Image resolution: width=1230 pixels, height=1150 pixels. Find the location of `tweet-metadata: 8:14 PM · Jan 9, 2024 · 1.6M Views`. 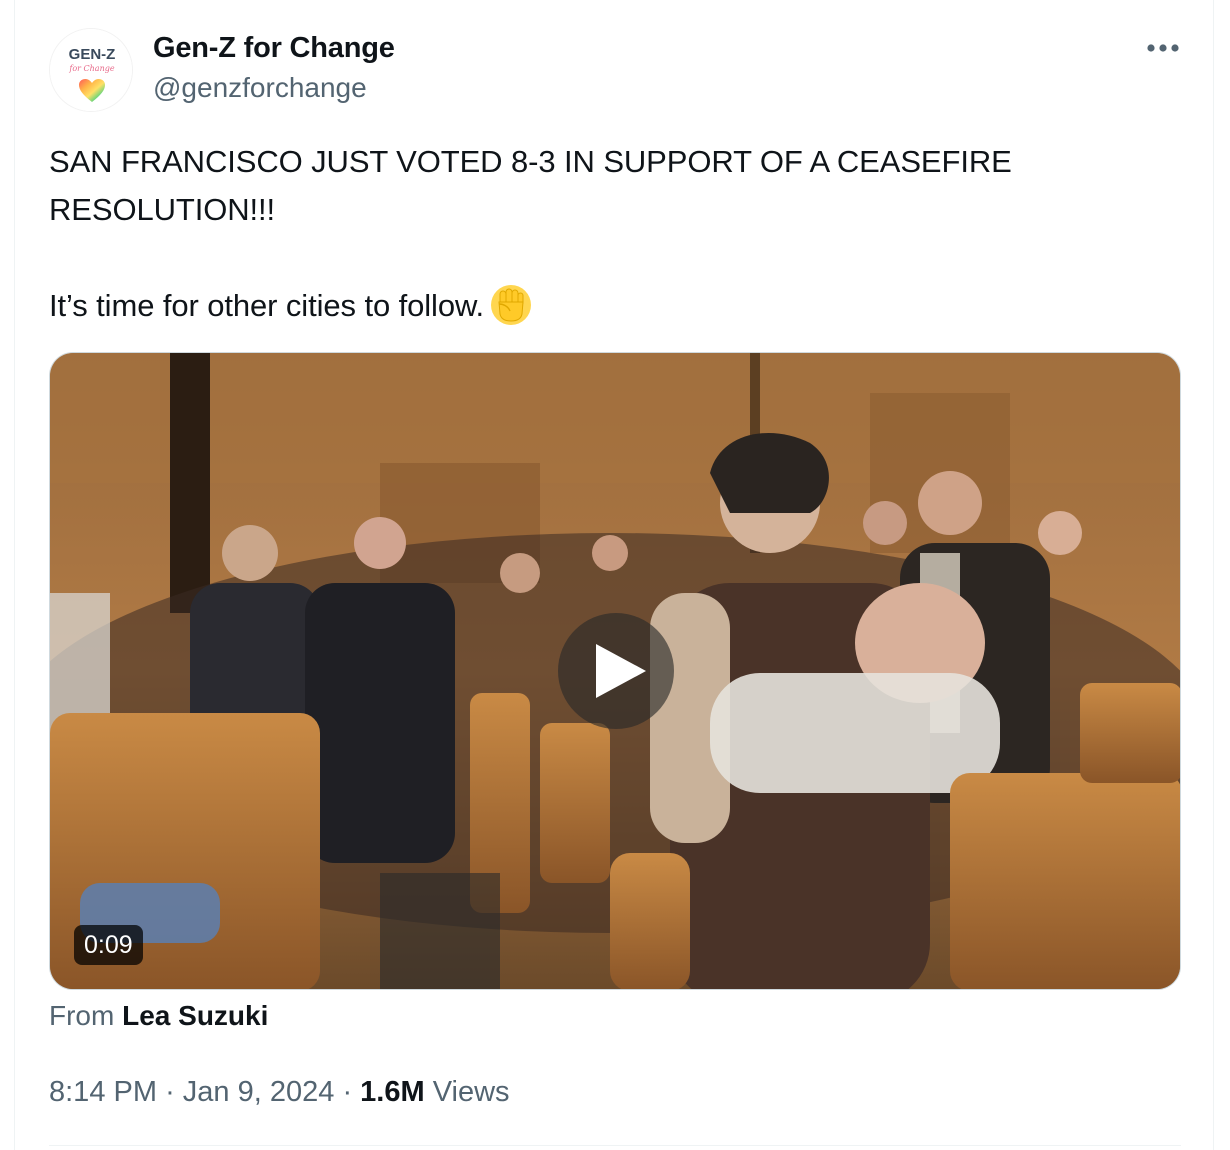

tweet-metadata: 8:14 PM · Jan 9, 2024 · 1.6M Views is located at coordinates (279, 1092).